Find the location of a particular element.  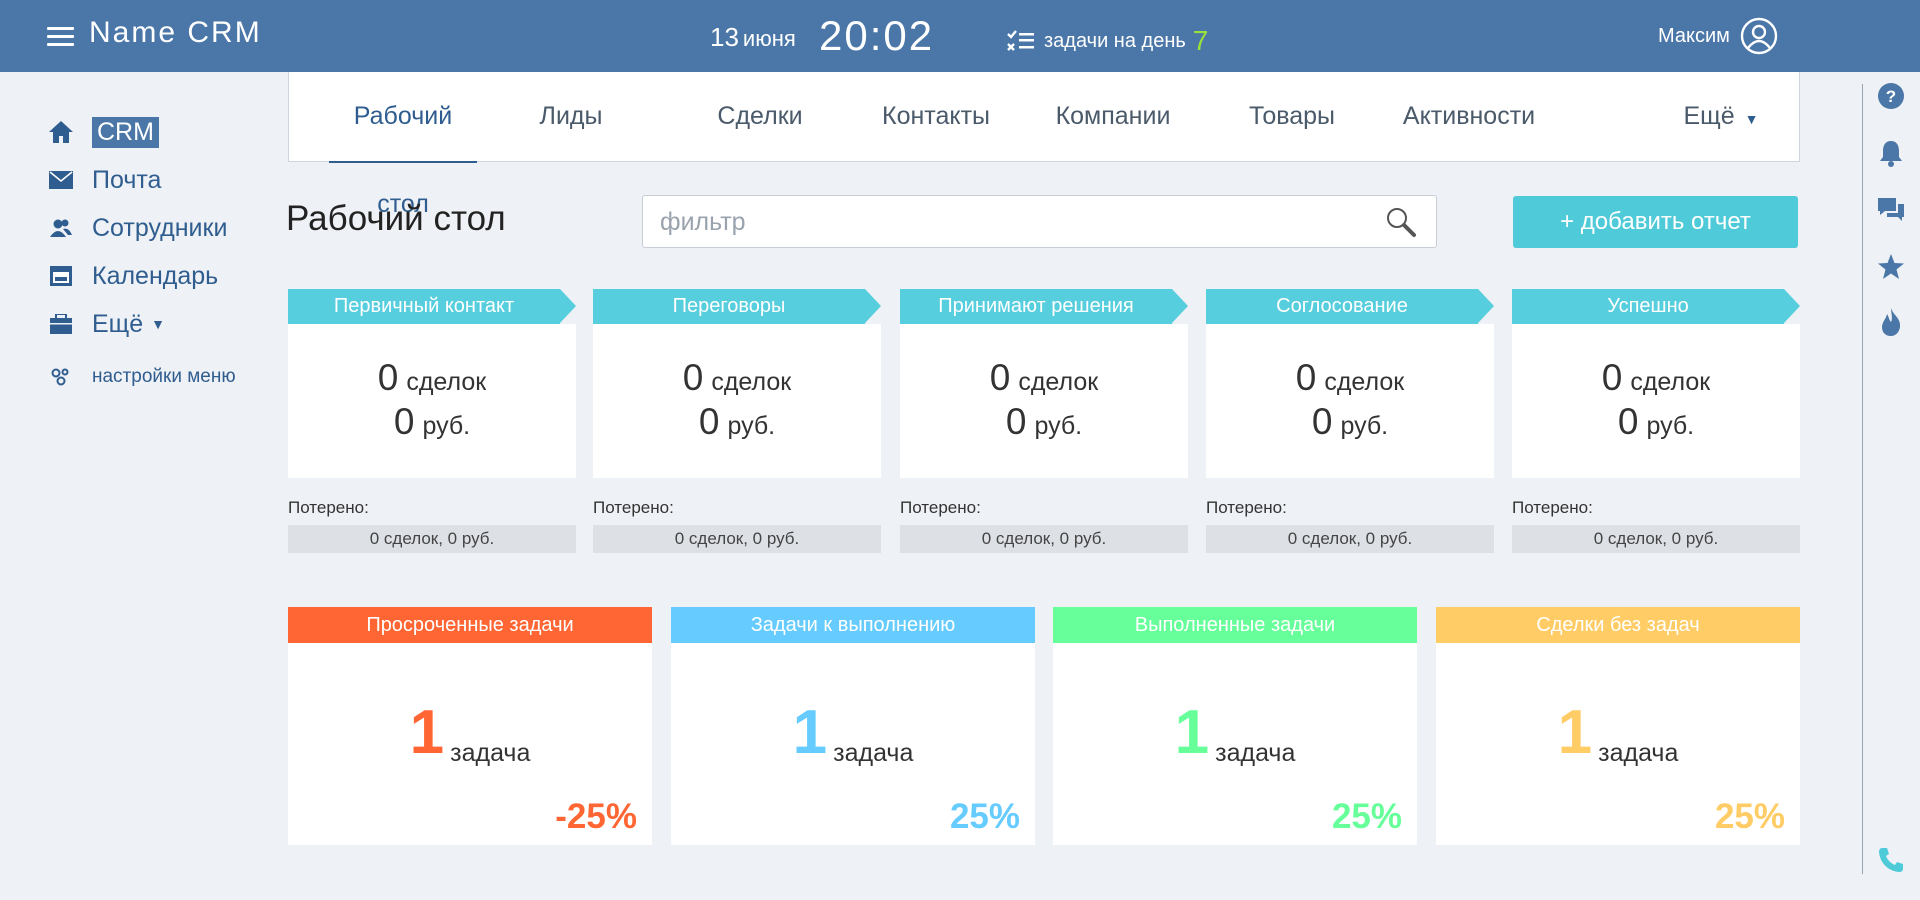

mail-icon is located at coordinates (61, 180).